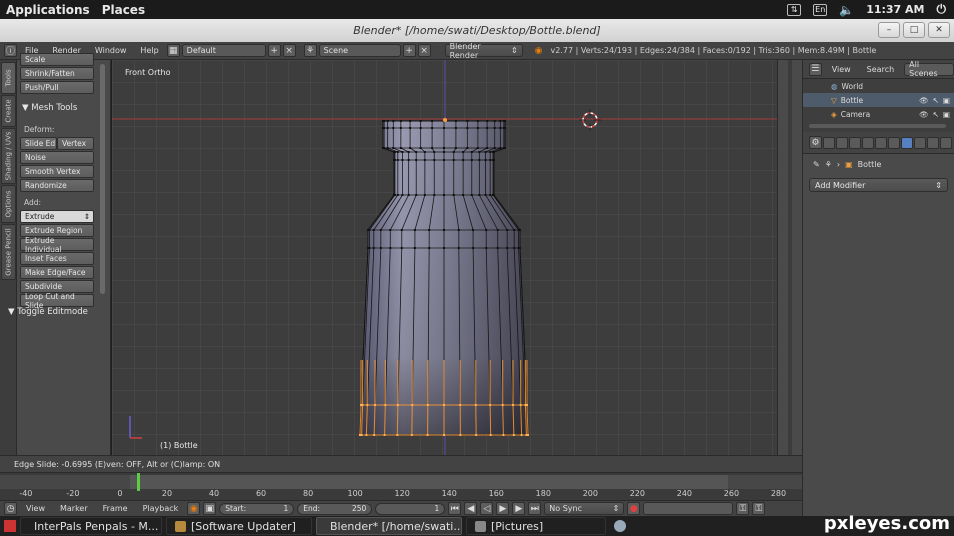 This screenshot has height=536, width=954. What do you see at coordinates (57, 185) in the screenshot?
I see `randomize-button: Randomize` at bounding box center [57, 185].